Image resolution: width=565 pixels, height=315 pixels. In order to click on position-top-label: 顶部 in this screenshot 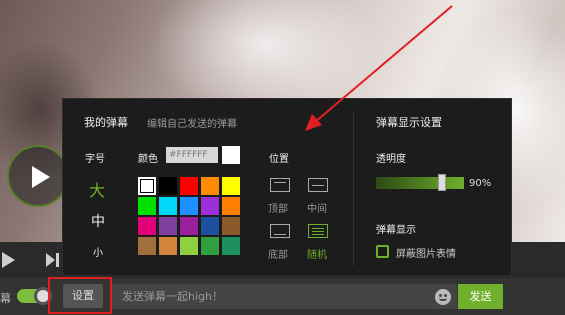, I will do `click(278, 207)`.